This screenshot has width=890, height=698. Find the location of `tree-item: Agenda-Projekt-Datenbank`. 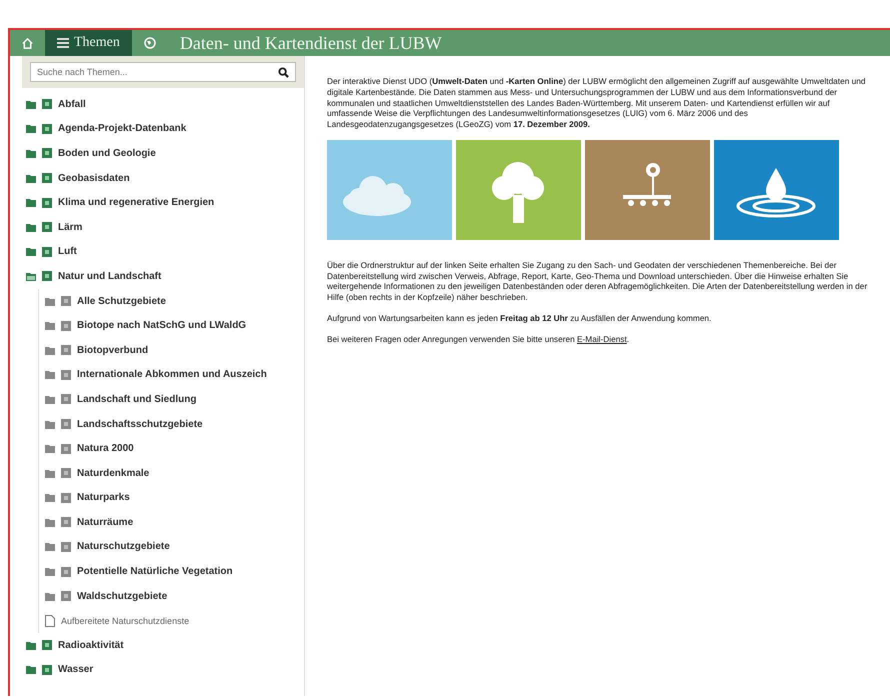

tree-item: Agenda-Projekt-Datenbank is located at coordinates (165, 129).